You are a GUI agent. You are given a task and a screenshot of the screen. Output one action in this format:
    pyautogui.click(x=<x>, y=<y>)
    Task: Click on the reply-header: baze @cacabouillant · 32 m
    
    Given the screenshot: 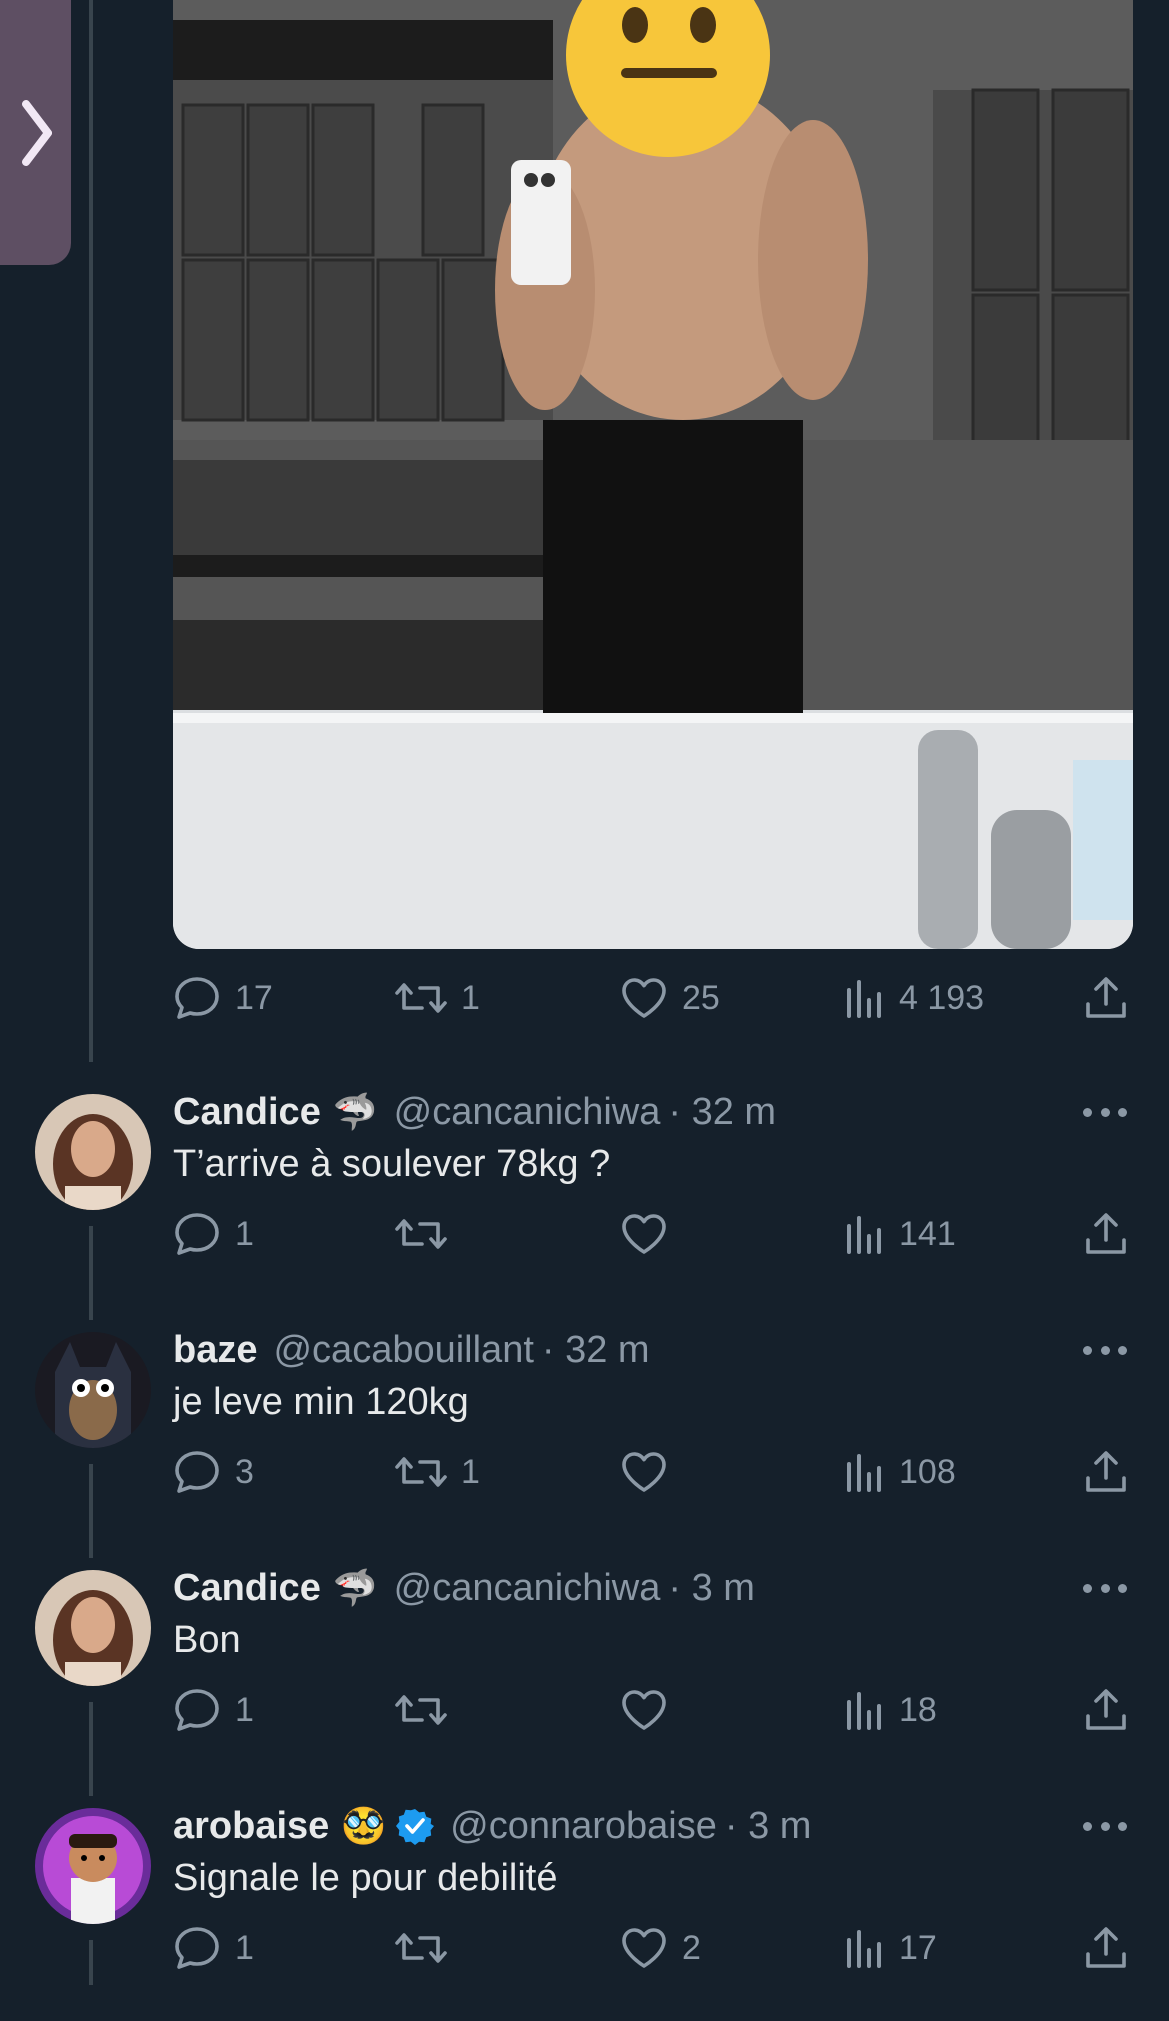 What is the action you would take?
    pyautogui.click(x=411, y=1350)
    